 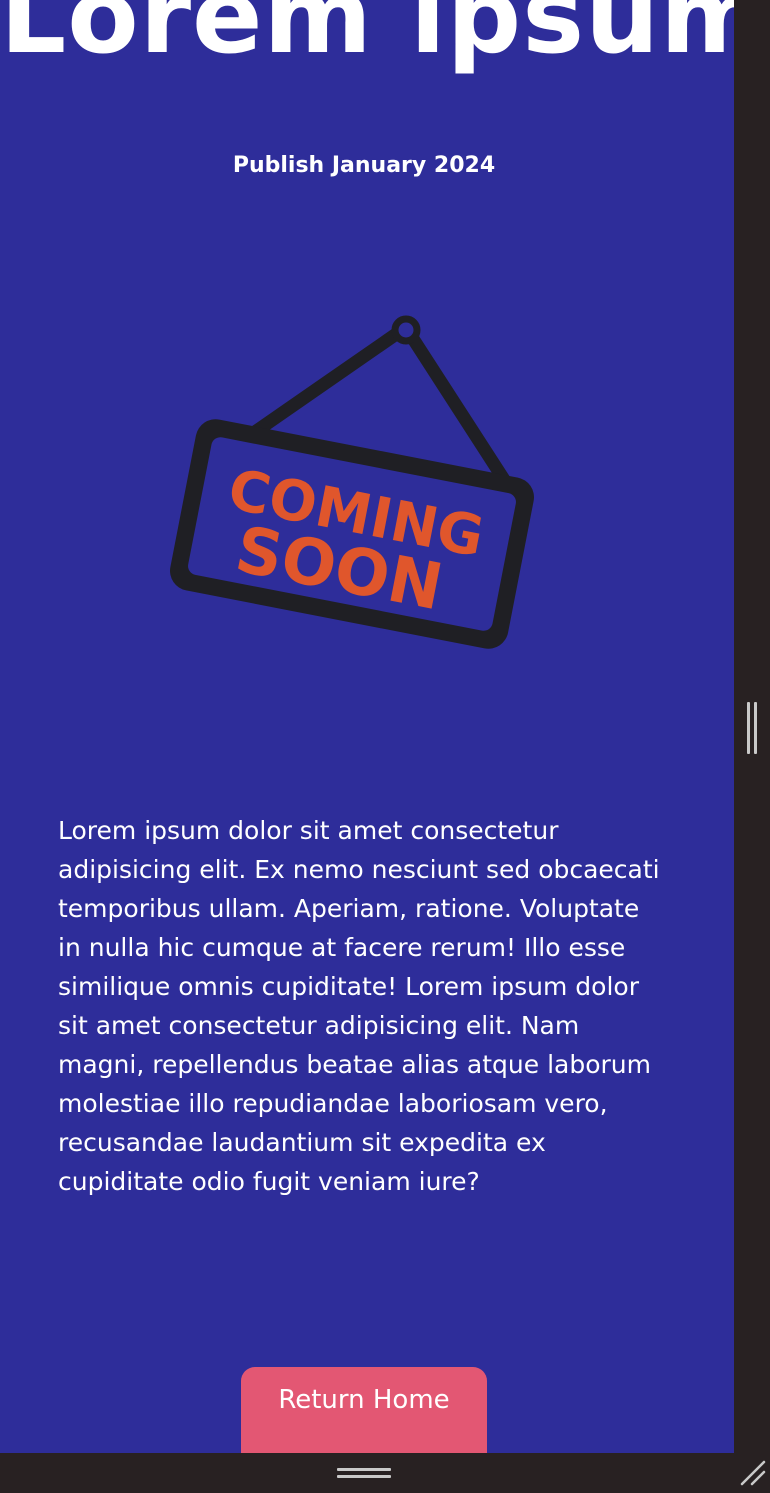 What do you see at coordinates (367, 38) in the screenshot?
I see `page-title: Lorem ipsum` at bounding box center [367, 38].